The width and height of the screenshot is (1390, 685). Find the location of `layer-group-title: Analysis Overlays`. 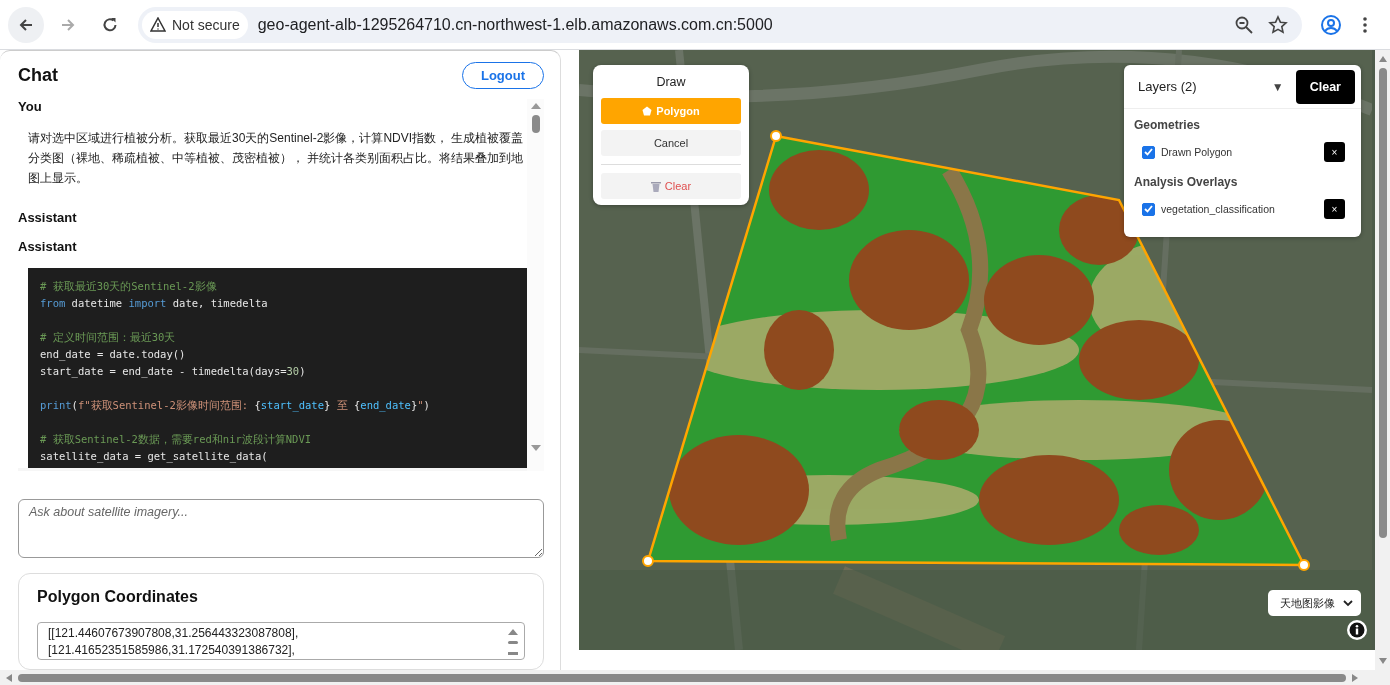

layer-group-title: Analysis Overlays is located at coordinates (1186, 182).